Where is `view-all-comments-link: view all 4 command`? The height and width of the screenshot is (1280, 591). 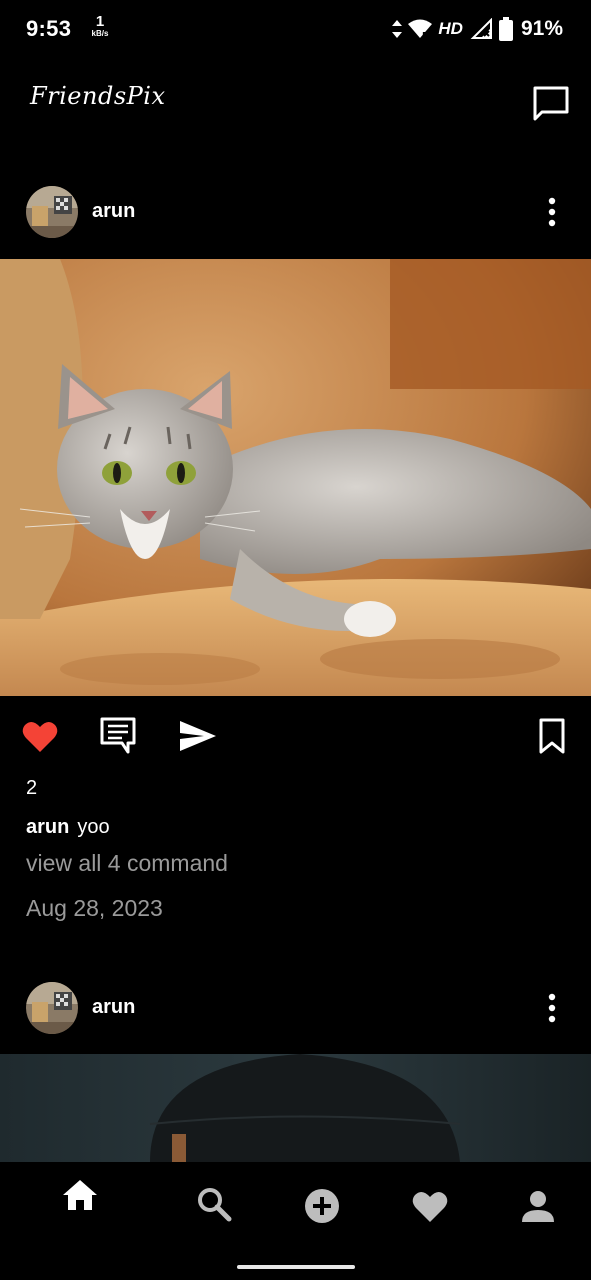 view-all-comments-link: view all 4 command is located at coordinates (127, 863).